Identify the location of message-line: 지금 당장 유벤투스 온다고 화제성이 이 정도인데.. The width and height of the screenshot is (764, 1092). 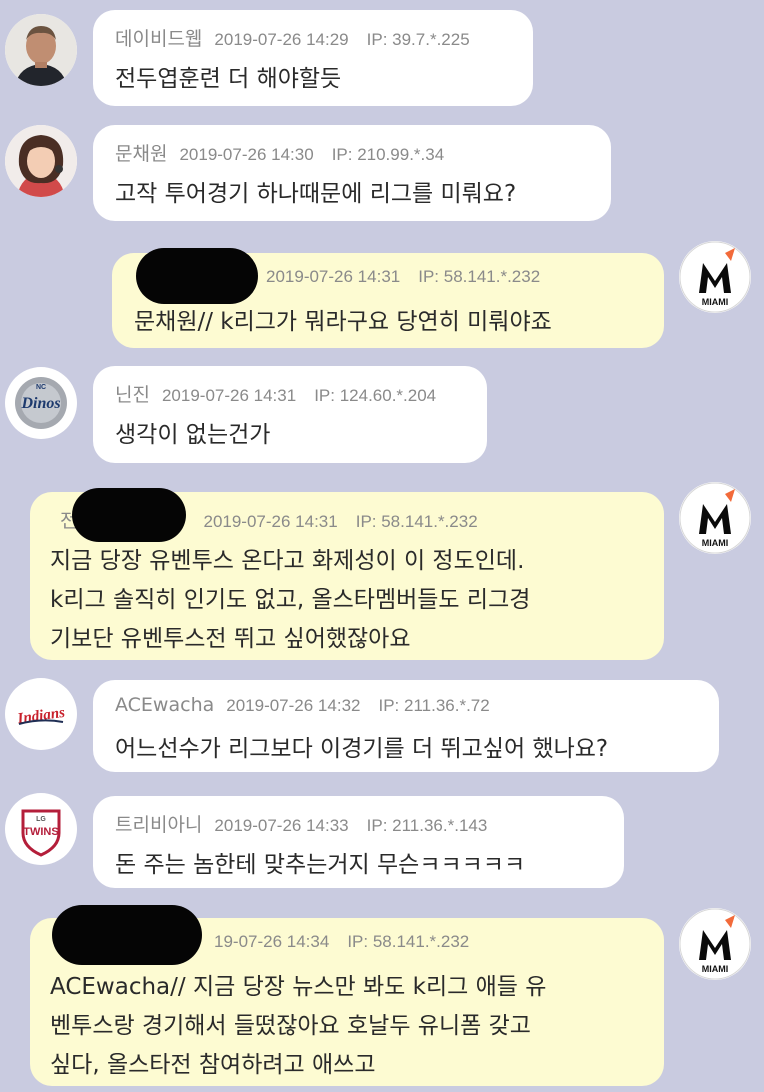
(287, 561).